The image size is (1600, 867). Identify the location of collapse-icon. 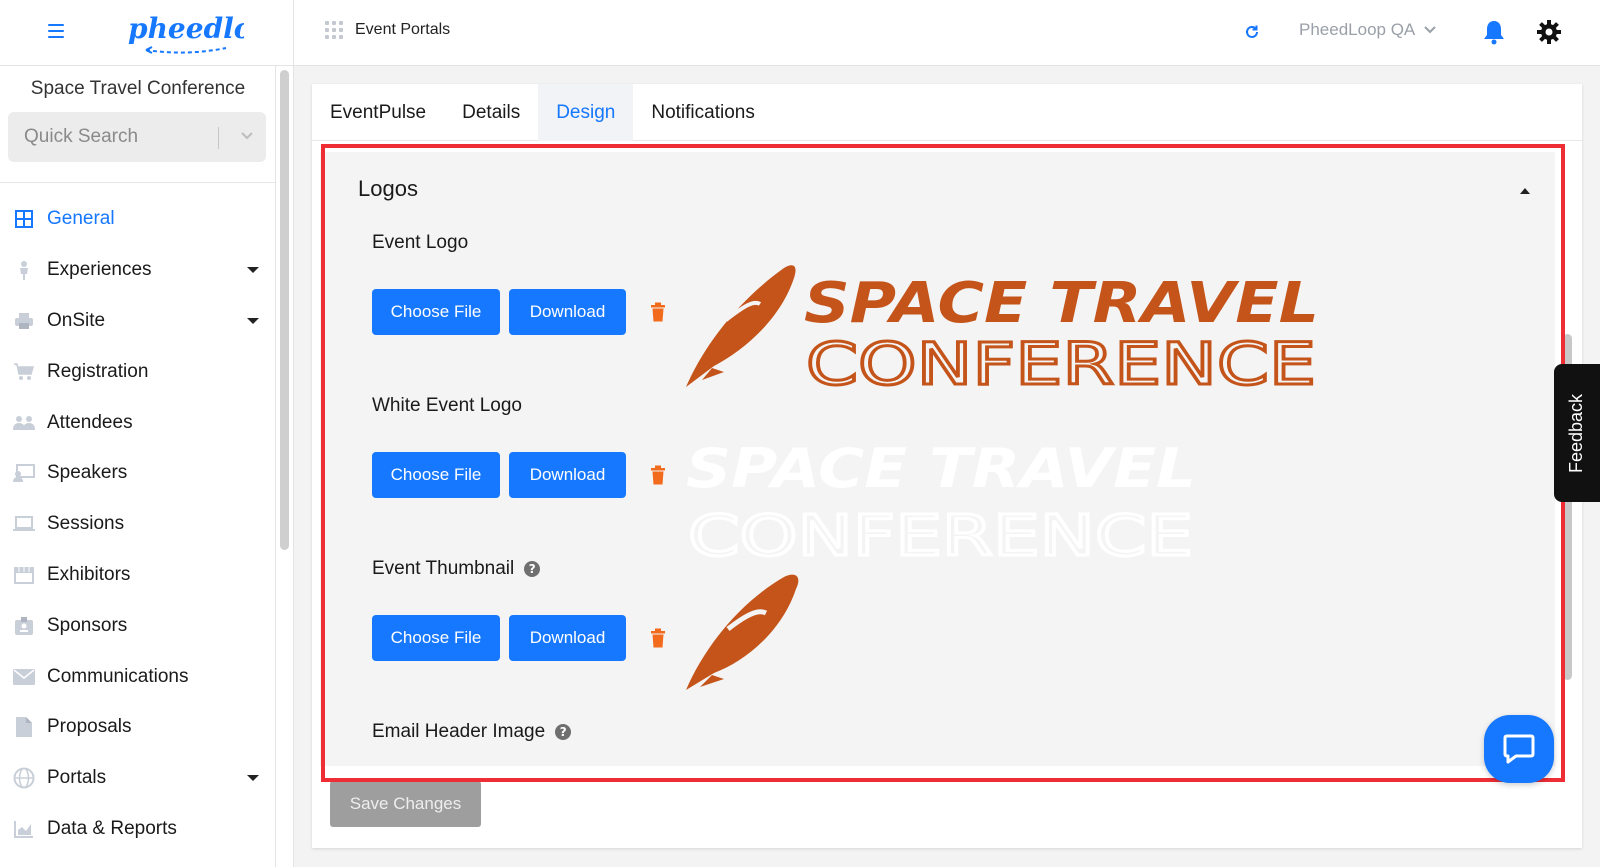
(1525, 191).